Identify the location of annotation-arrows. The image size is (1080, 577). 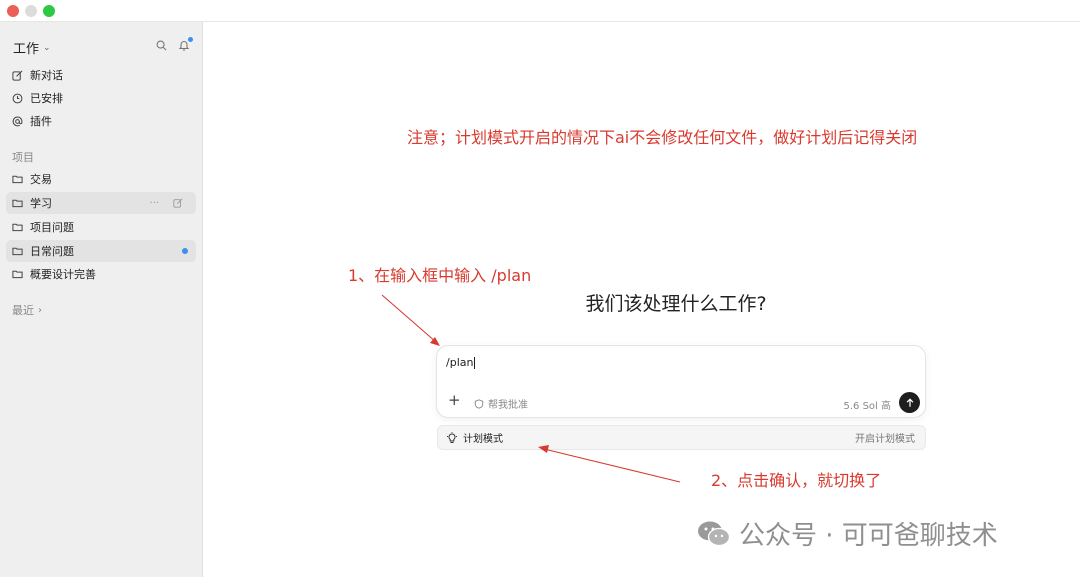
(531, 388).